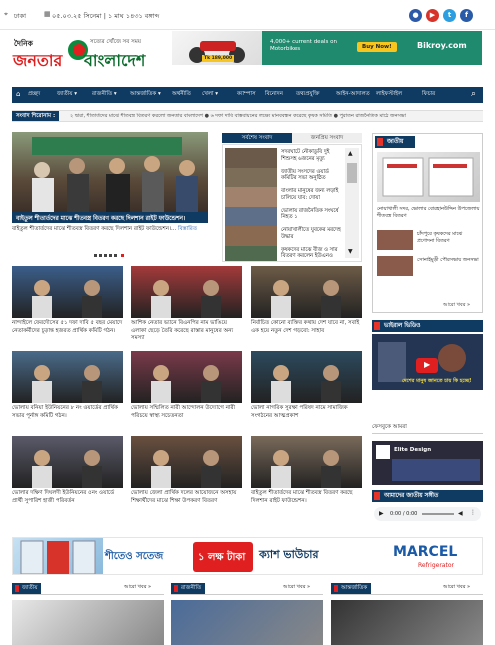 The image size is (495, 645). Describe the element at coordinates (427, 496) in the screenshot. I see `anthem-section-head: আমাদের জাতীয় সঙ্গীত` at that location.